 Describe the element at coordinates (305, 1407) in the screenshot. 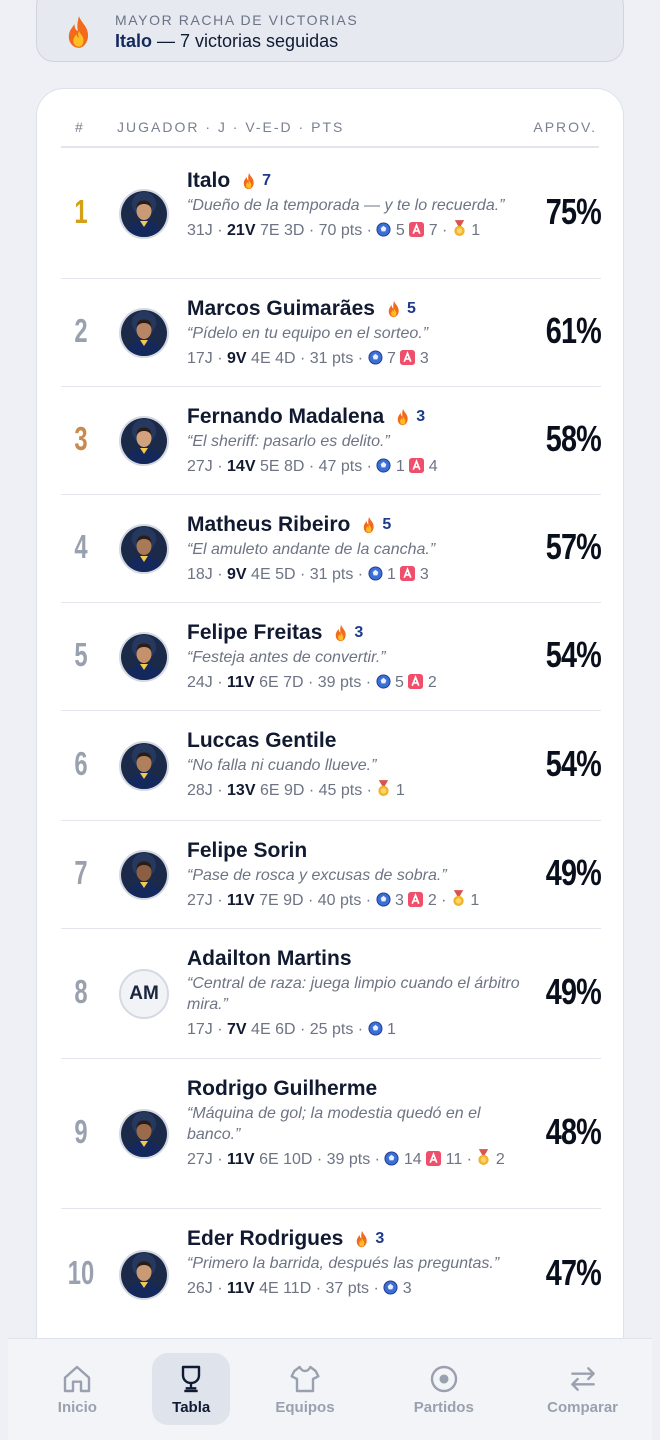

I see `nav-label: Equipos` at that location.